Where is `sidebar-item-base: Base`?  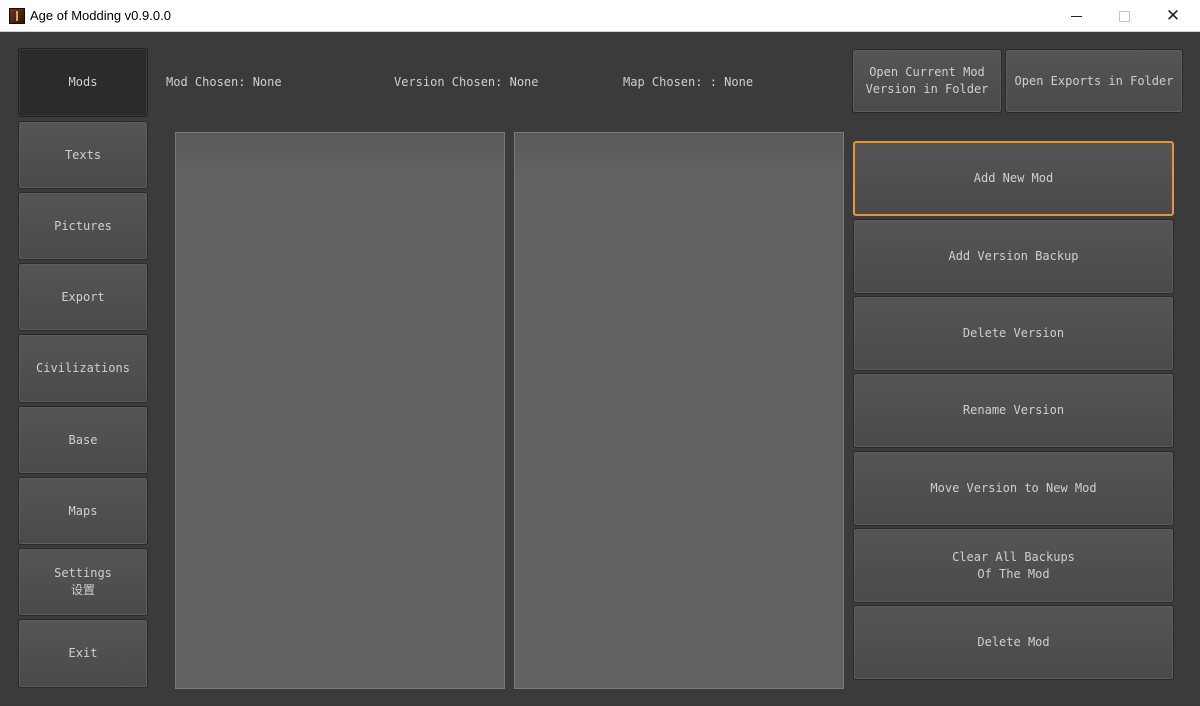
sidebar-item-base: Base is located at coordinates (83, 440).